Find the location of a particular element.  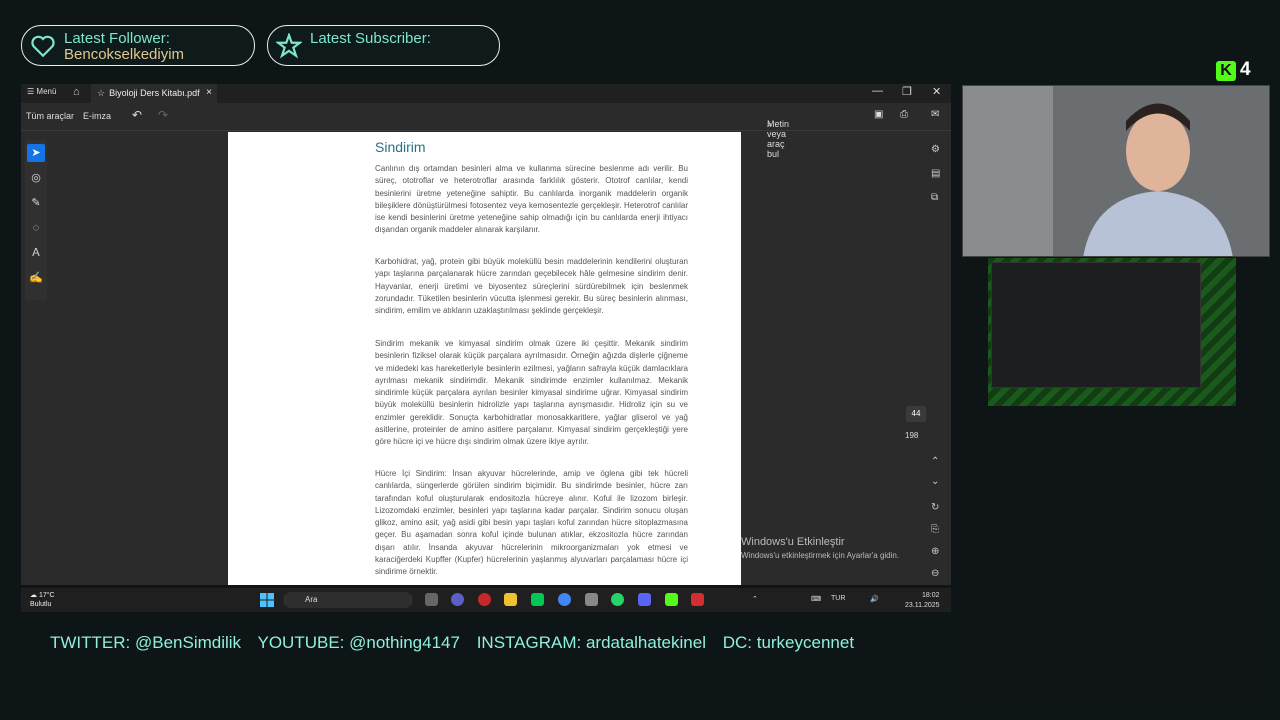

sign-tool-icon: ✍ is located at coordinates (36, 278).